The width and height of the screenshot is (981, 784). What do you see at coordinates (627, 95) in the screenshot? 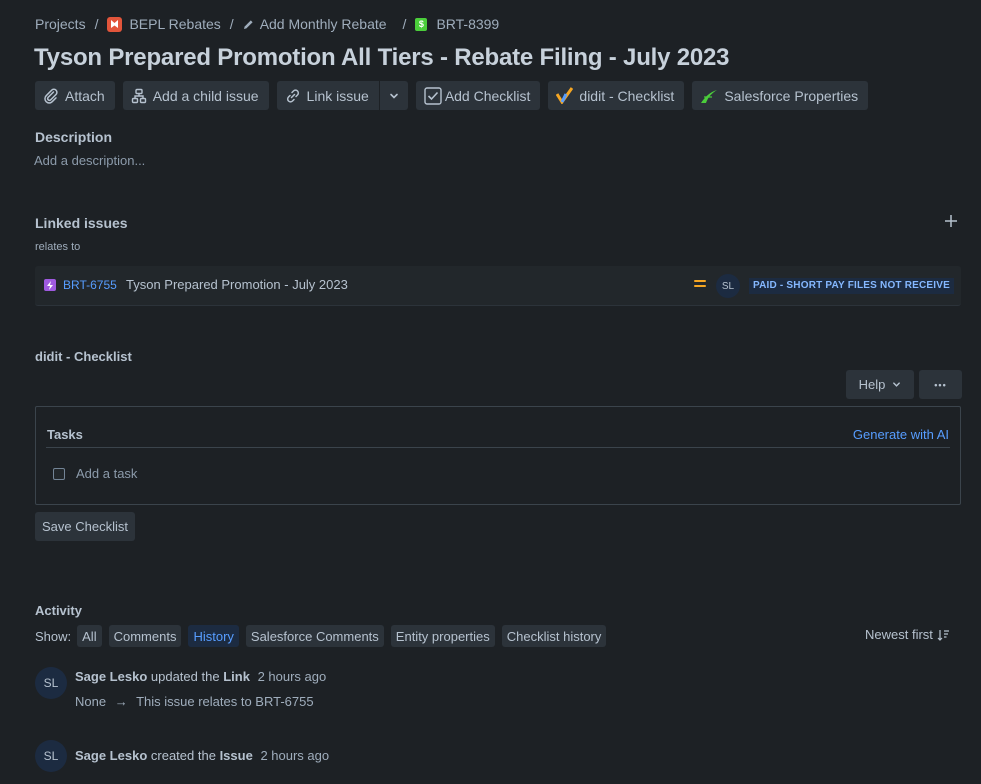
I see `didit-checklist-label: didit - Checklist` at bounding box center [627, 95].